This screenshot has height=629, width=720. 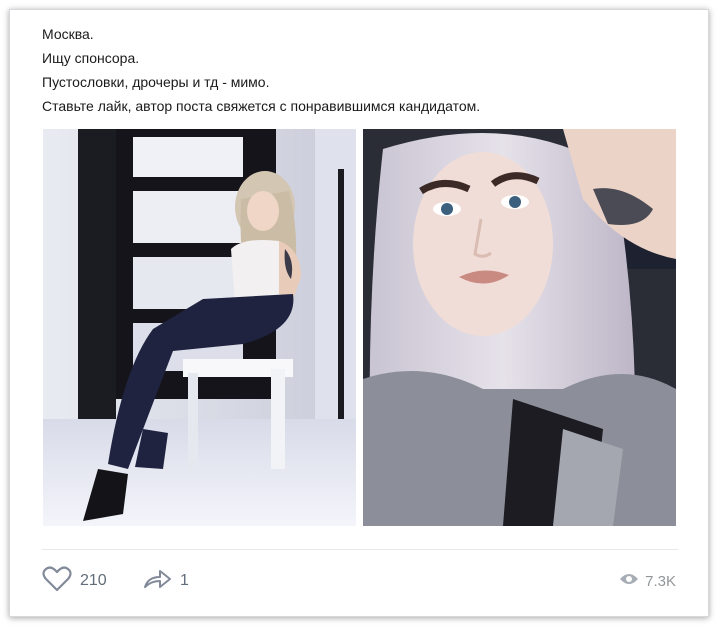 What do you see at coordinates (91, 58) in the screenshot?
I see `post-text-line-sponsor: Ищу спонсора.` at bounding box center [91, 58].